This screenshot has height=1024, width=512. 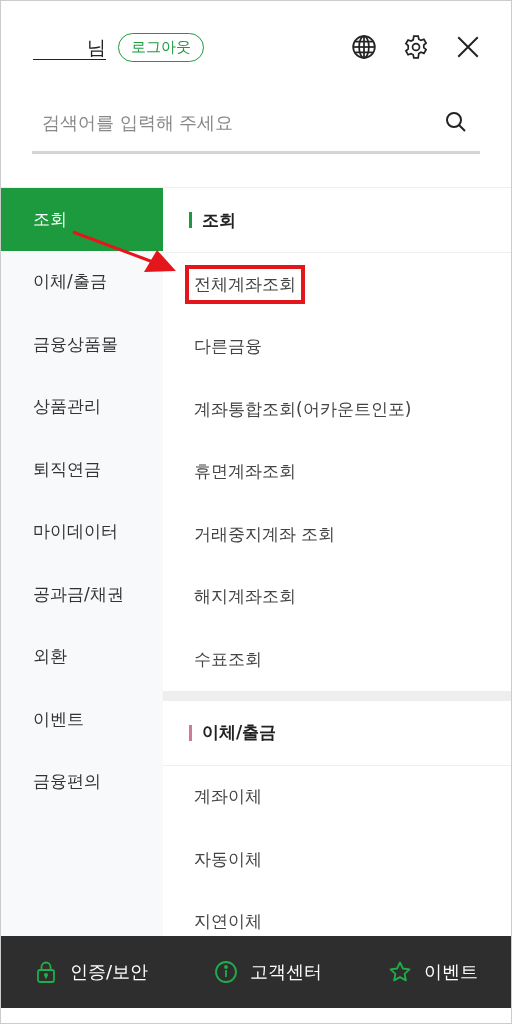 I want to click on info-icon, so click(x=226, y=972).